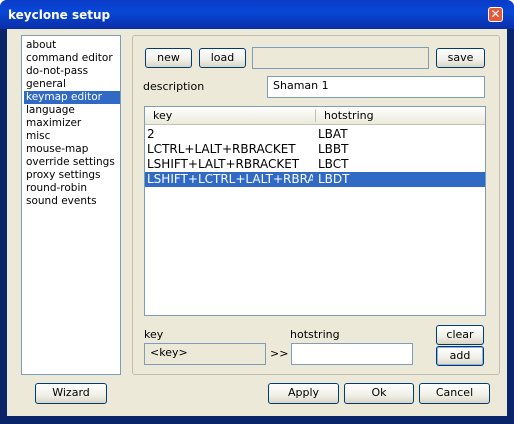 The height and width of the screenshot is (424, 514). I want to click on key-label: key, so click(154, 334).